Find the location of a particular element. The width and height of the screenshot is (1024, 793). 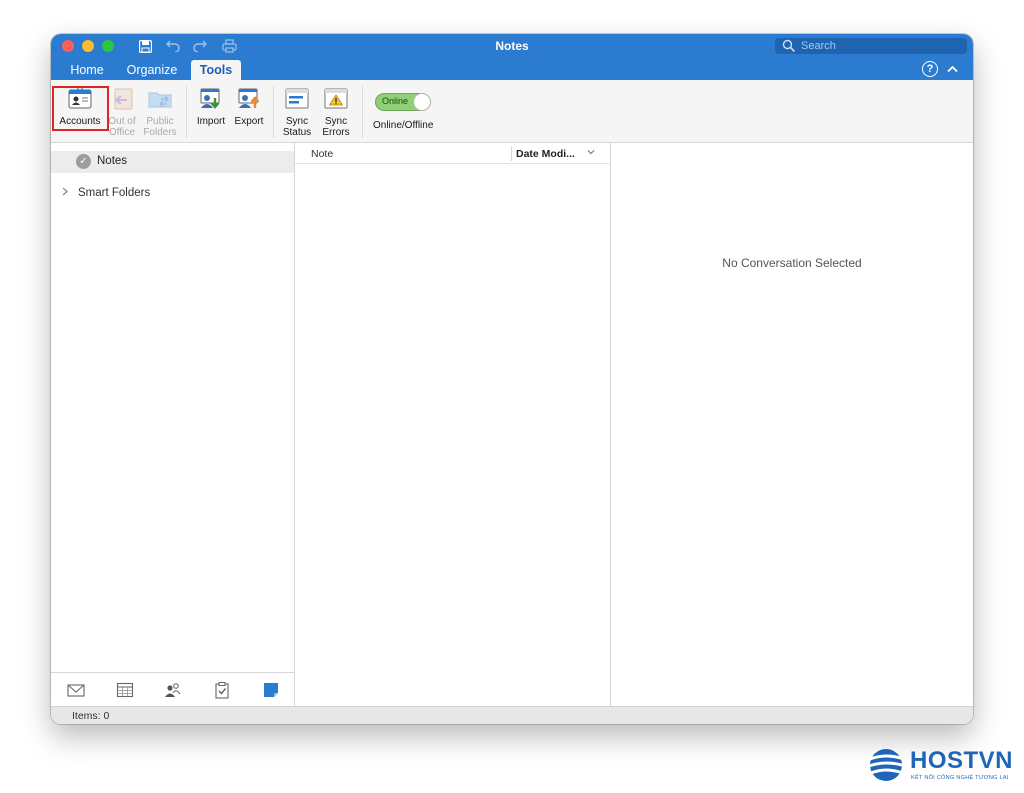

sync-status-label-2: Status is located at coordinates (297, 132).